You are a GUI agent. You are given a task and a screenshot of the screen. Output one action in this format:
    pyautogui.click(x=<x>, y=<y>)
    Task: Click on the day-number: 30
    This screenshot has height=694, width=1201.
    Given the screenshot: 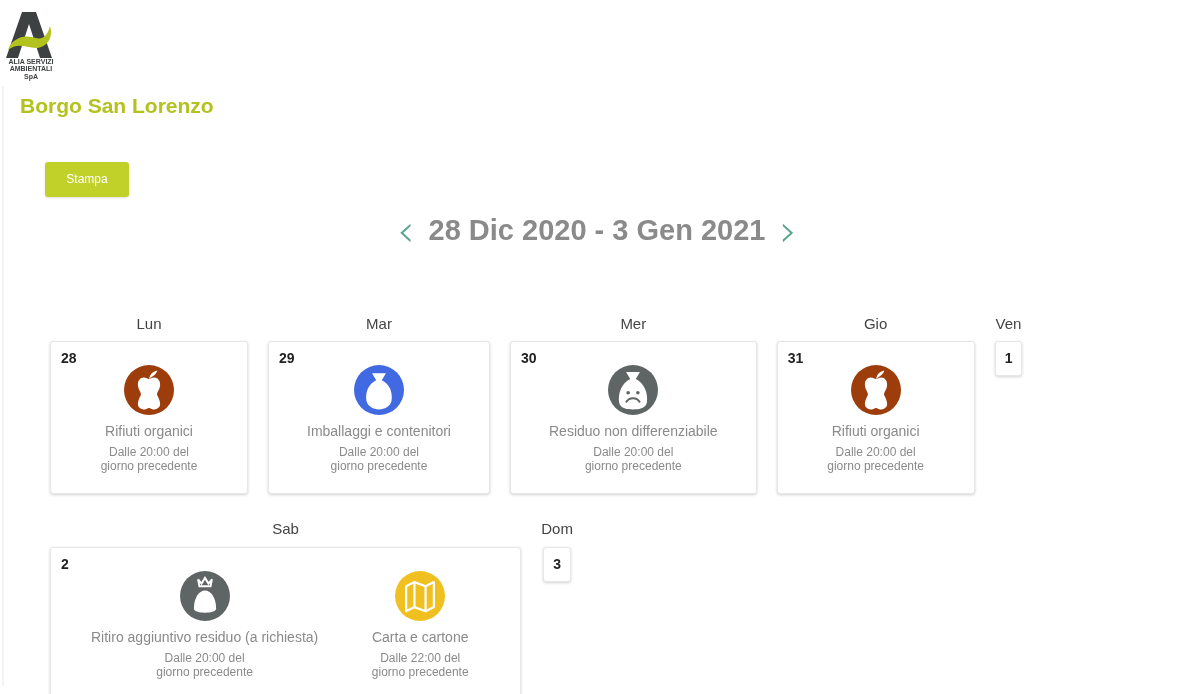 What is the action you would take?
    pyautogui.click(x=529, y=358)
    